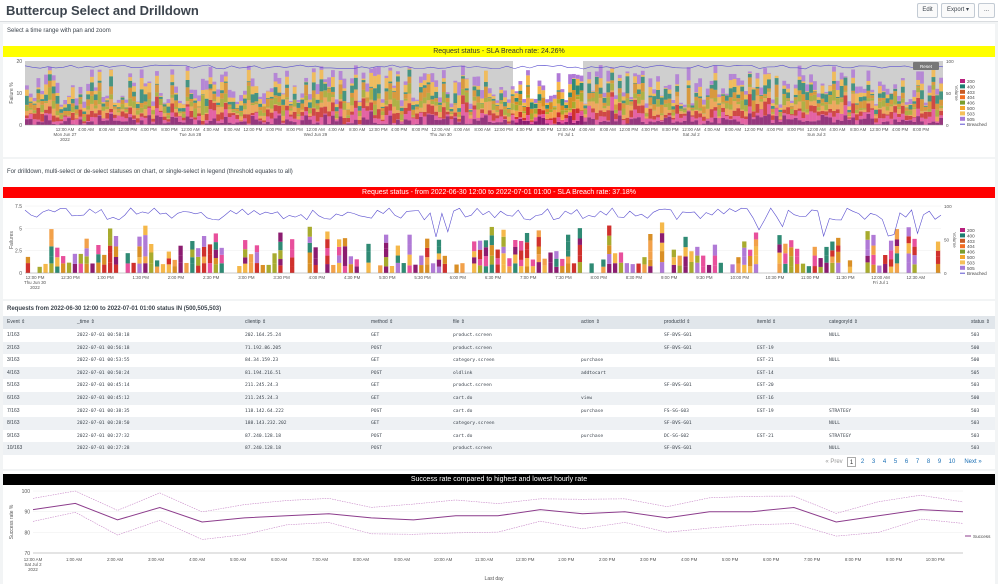 This screenshot has height=584, width=998. I want to click on table-cell: 211.245.24.3, so click(262, 398).